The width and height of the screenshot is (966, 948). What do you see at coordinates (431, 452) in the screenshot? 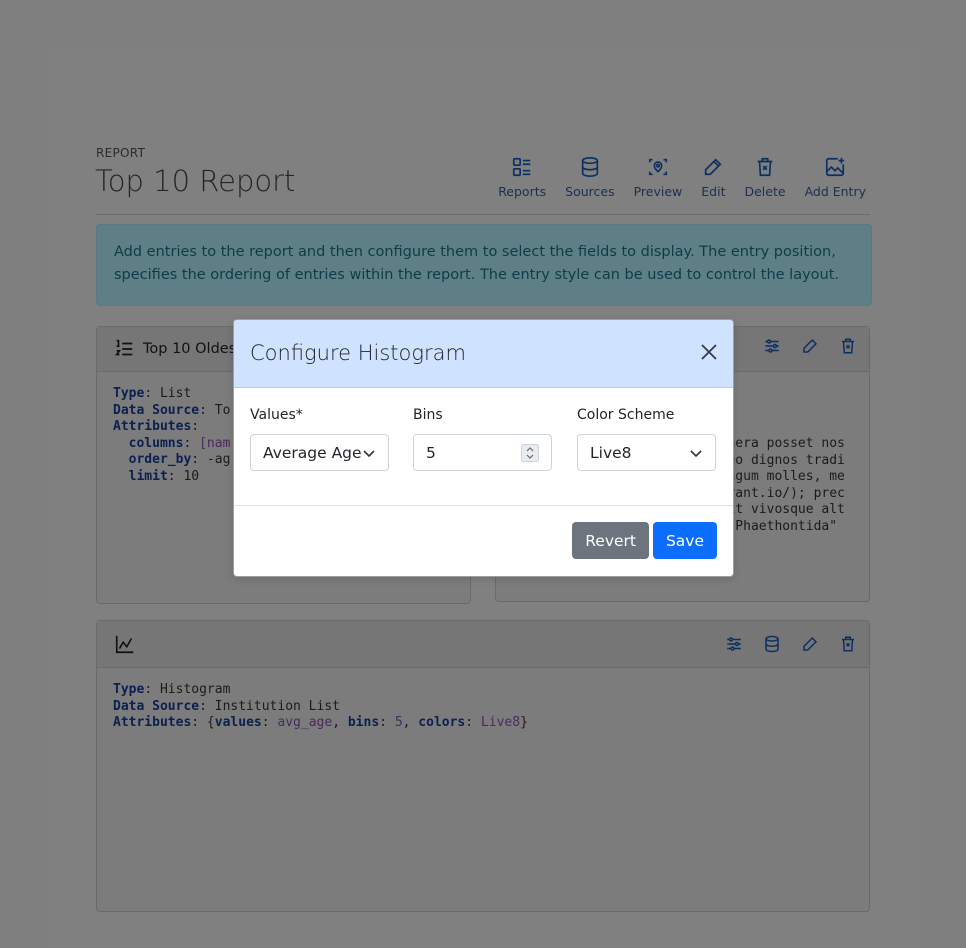
I see `bins-value: 5` at bounding box center [431, 452].